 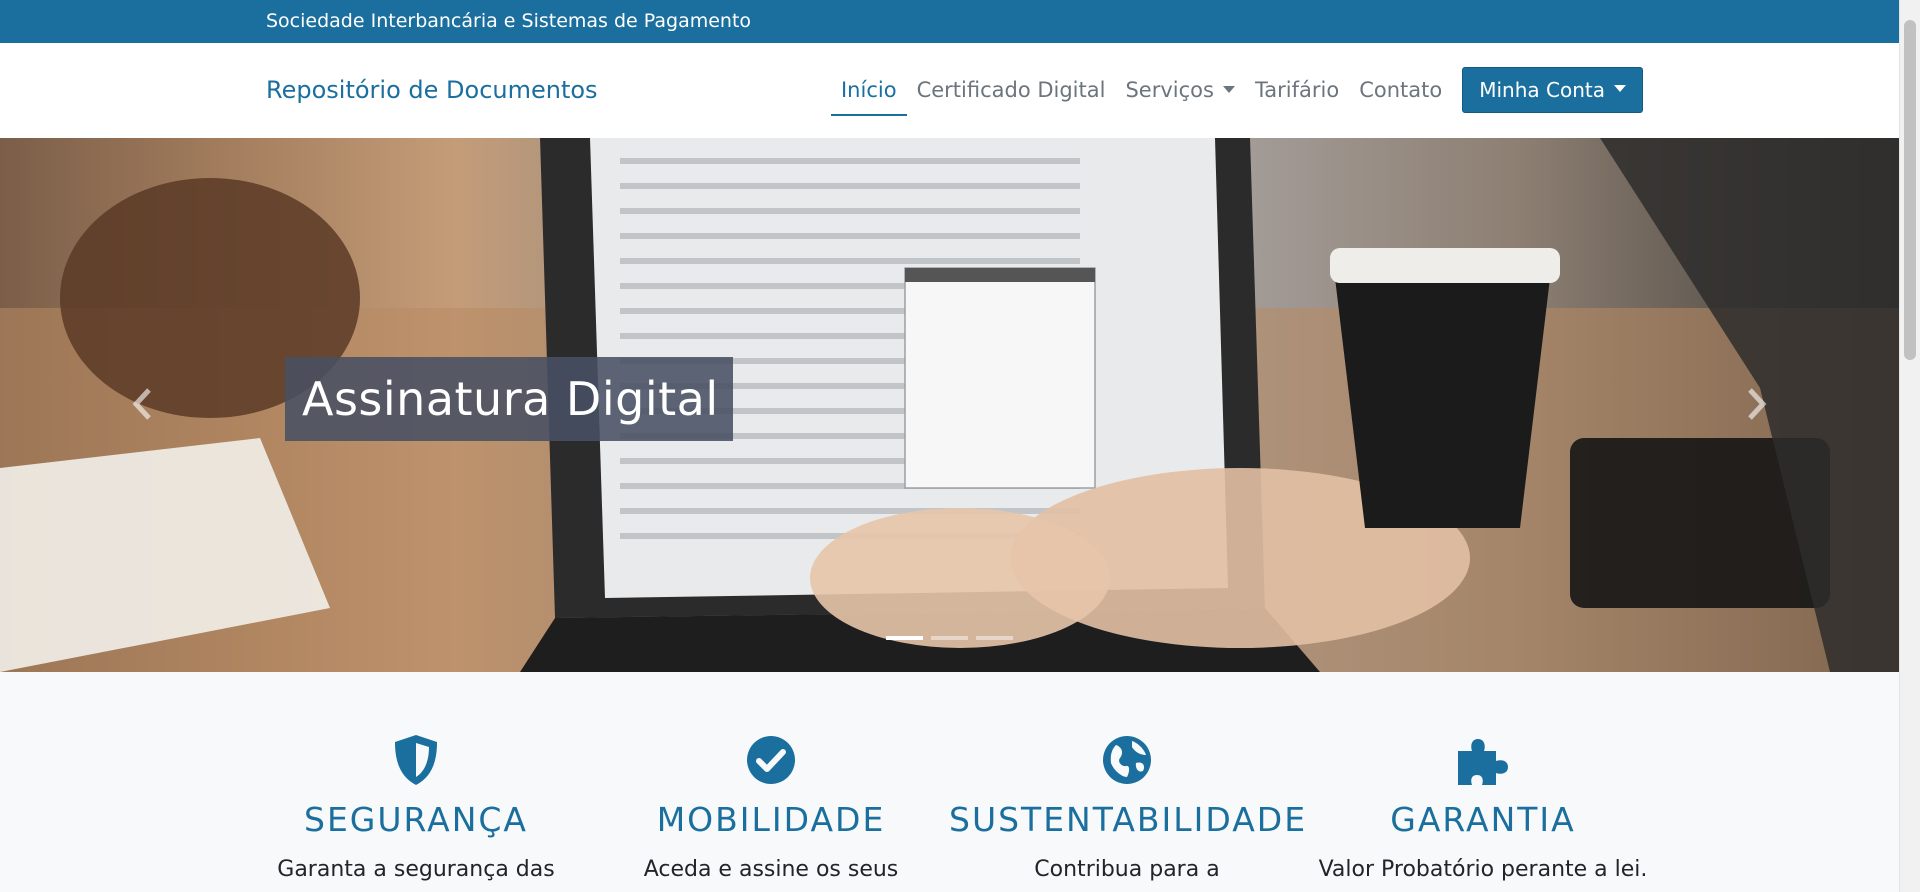 I want to click on coffee-cup-lid, so click(x=1445, y=265).